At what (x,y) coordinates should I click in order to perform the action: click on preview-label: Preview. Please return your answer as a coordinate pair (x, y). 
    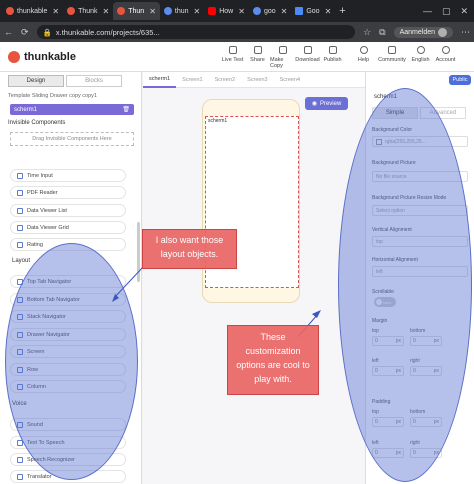
    Looking at the image, I should click on (330, 103).